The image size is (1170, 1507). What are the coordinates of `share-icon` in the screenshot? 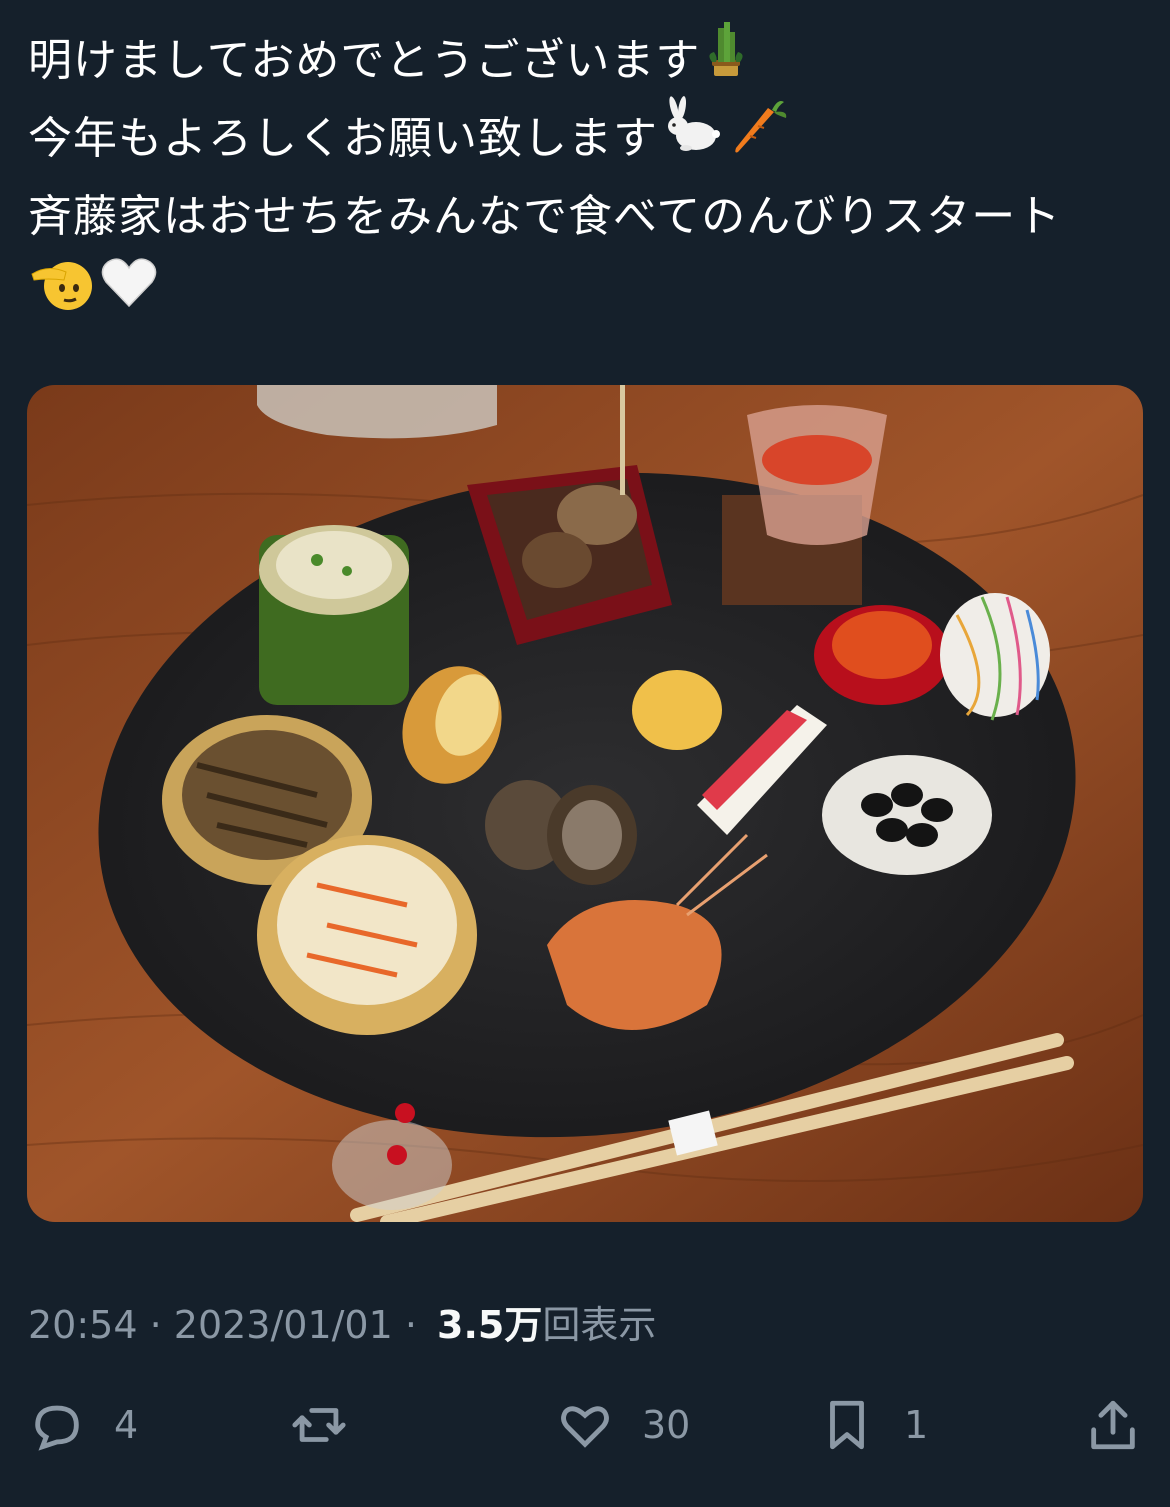 It's located at (1113, 1425).